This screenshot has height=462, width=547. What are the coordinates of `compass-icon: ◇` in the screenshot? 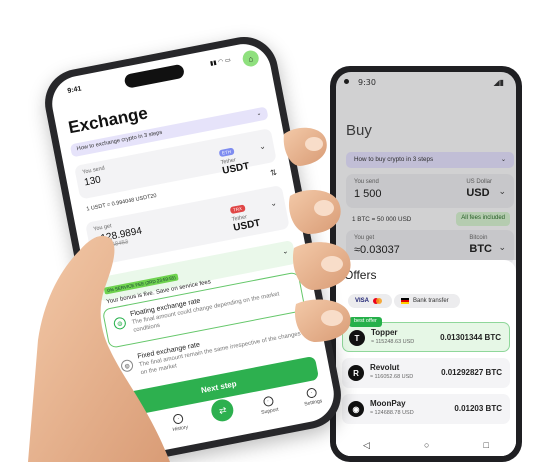 It's located at (136, 427).